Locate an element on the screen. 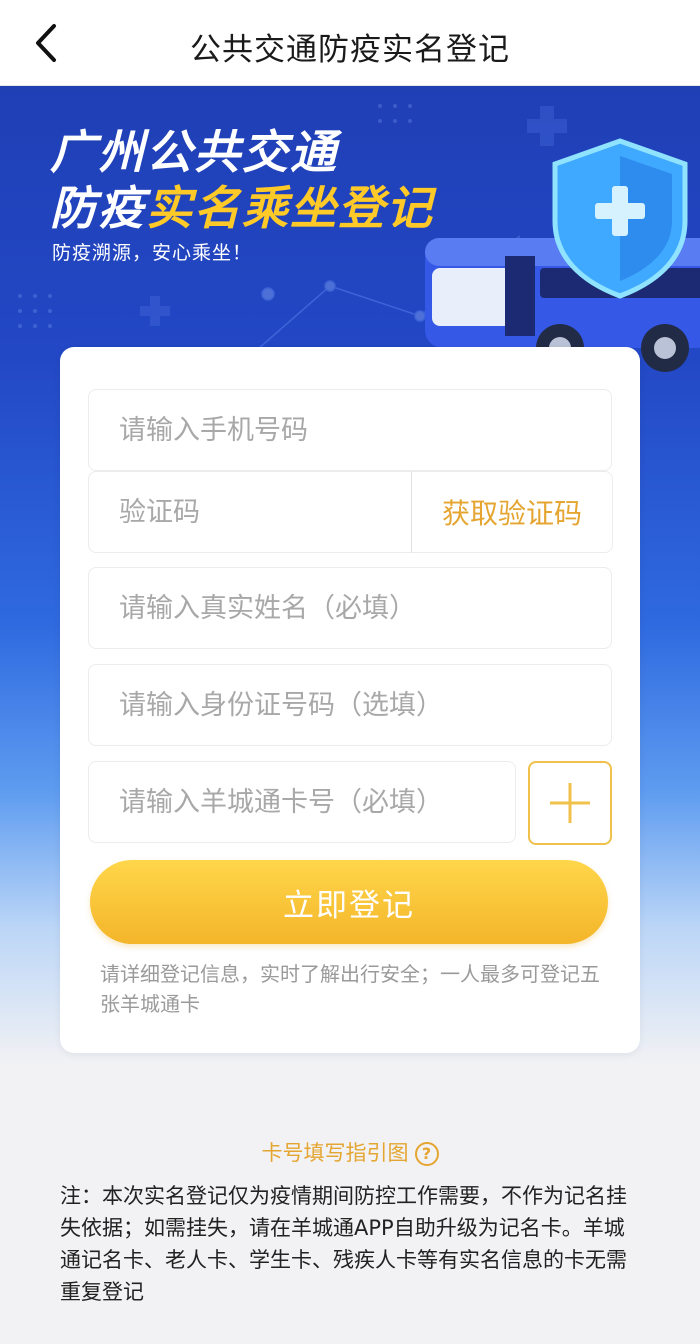  phone-input is located at coordinates (350, 430).